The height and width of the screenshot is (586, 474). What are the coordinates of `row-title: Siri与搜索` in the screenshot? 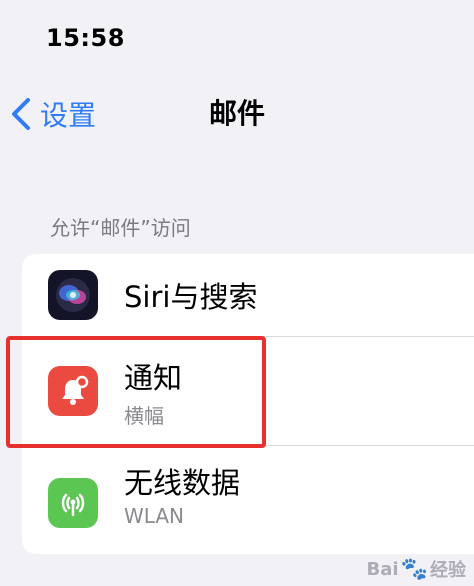 It's located at (191, 297).